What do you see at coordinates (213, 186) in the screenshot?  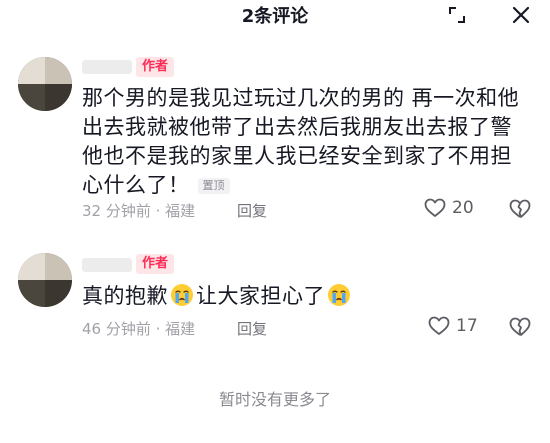 I see `pinned-badge: 置顶` at bounding box center [213, 186].